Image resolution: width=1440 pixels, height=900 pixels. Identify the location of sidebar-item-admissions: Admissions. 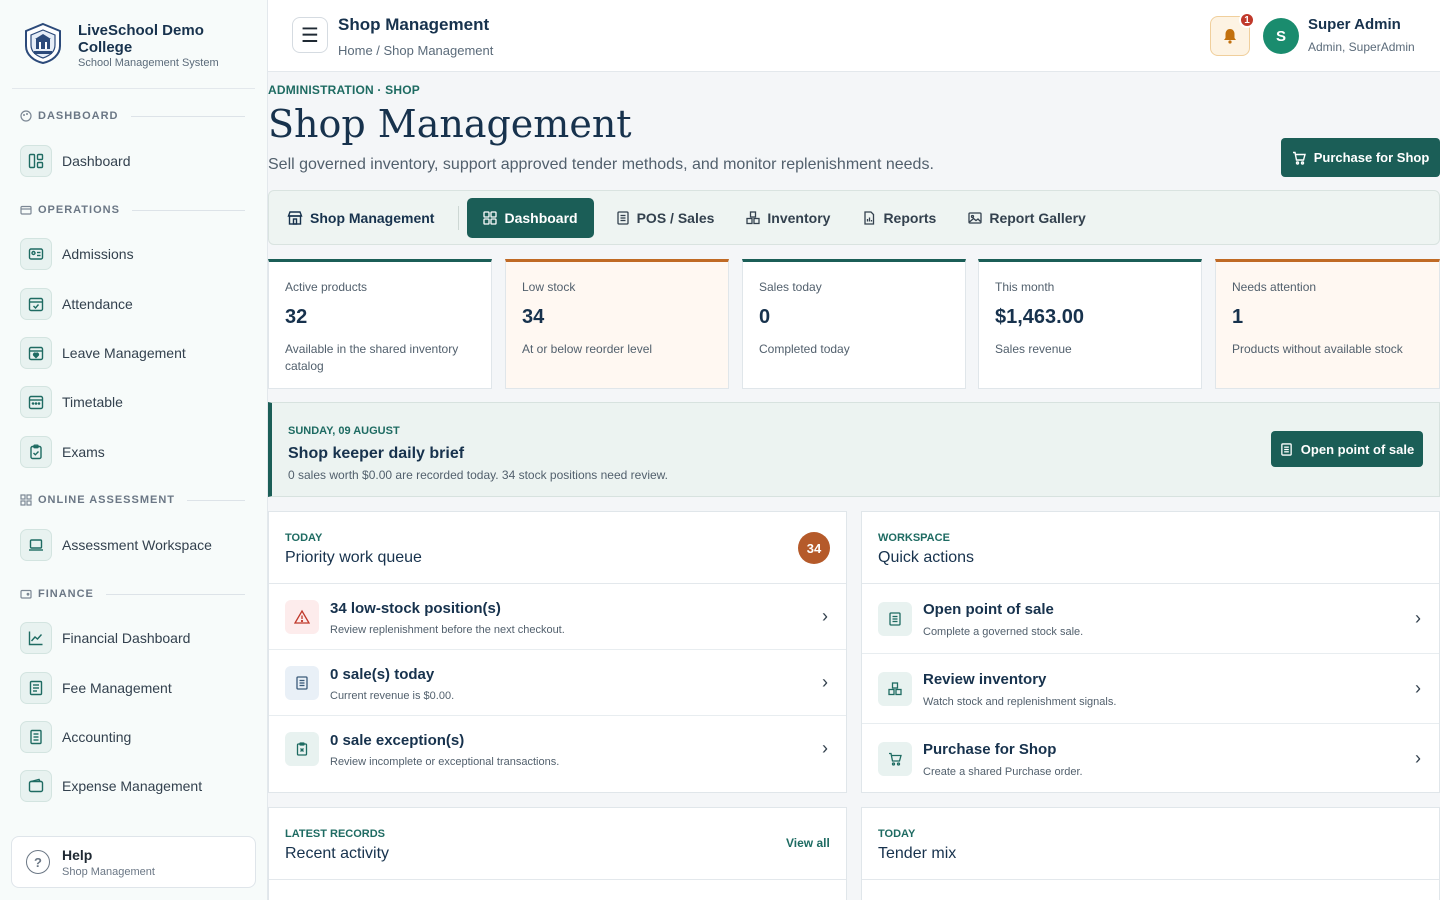
(77, 254).